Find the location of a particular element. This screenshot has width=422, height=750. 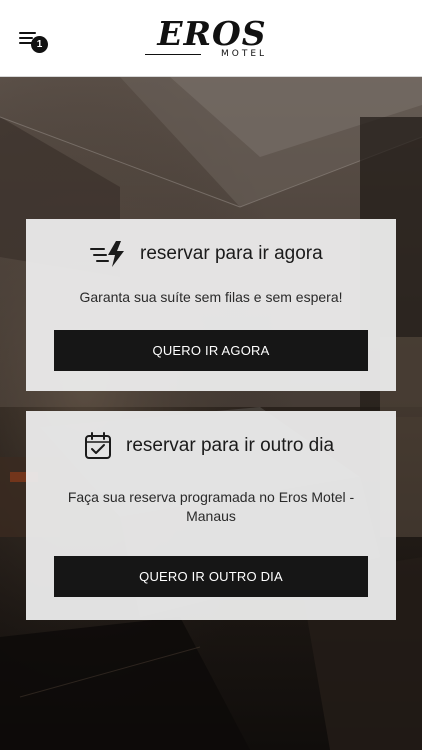

menu-button: 1 is located at coordinates (33, 41).